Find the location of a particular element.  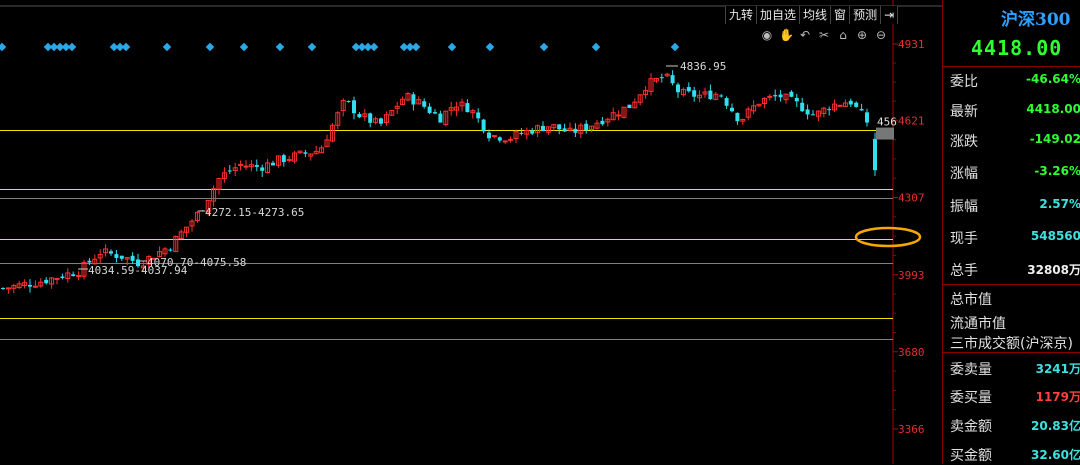

add-watchlist-button: 加自选 is located at coordinates (778, 15).